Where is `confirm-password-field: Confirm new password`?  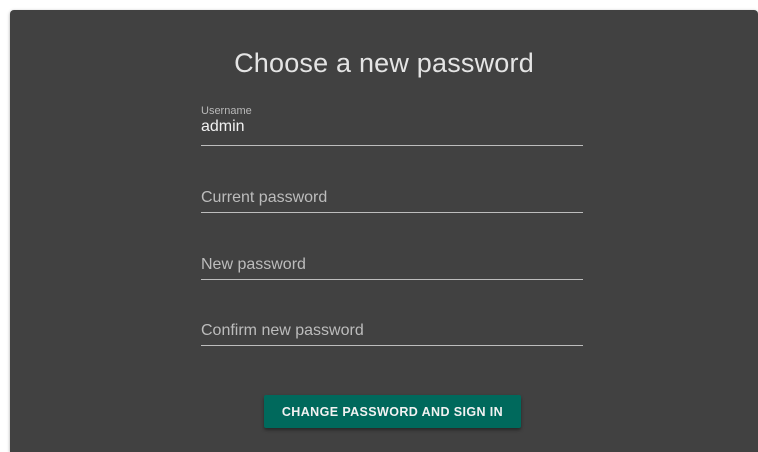 confirm-password-field: Confirm new password is located at coordinates (394, 326).